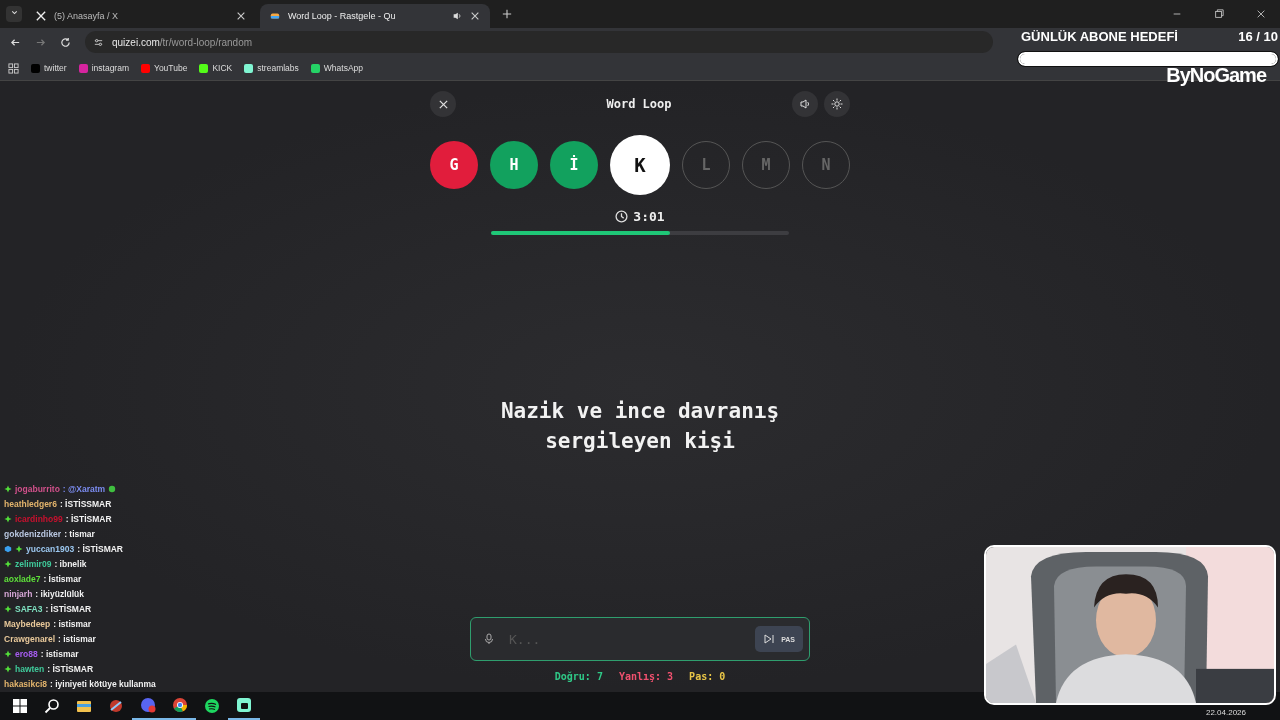  What do you see at coordinates (8, 549) in the screenshot?
I see `cube-badge-icon` at bounding box center [8, 549].